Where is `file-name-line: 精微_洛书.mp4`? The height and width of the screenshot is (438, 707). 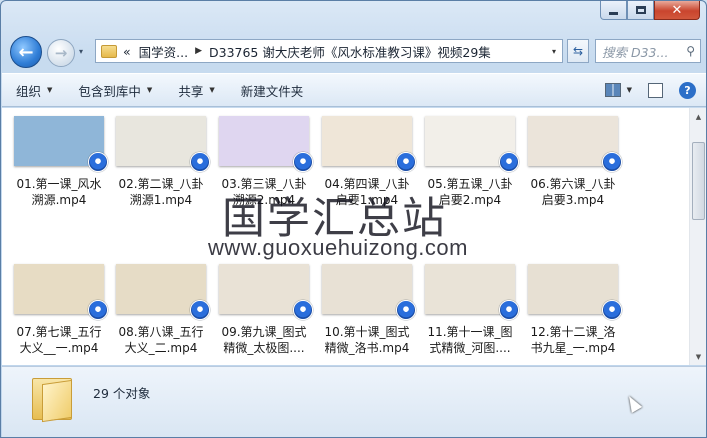 file-name-line: 精微_洛书.mp4 is located at coordinates (367, 348).